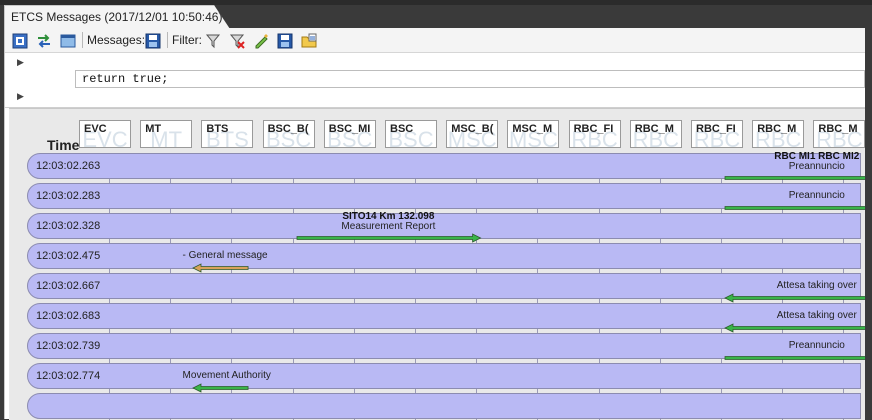 This screenshot has width=872, height=420. Describe the element at coordinates (68, 316) in the screenshot. I see `message-timestamp: 12:03:02.683` at that location.